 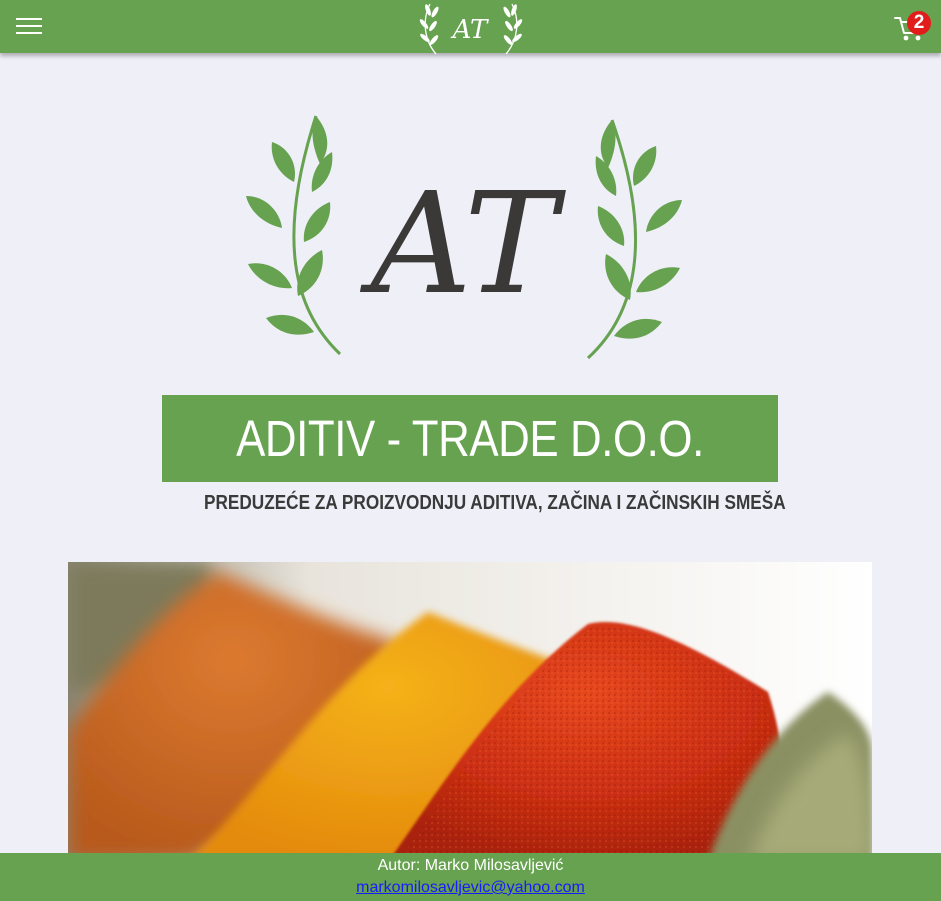 What do you see at coordinates (470, 888) in the screenshot?
I see `footer-email-link: markomilosavljevic@yahoo.com` at bounding box center [470, 888].